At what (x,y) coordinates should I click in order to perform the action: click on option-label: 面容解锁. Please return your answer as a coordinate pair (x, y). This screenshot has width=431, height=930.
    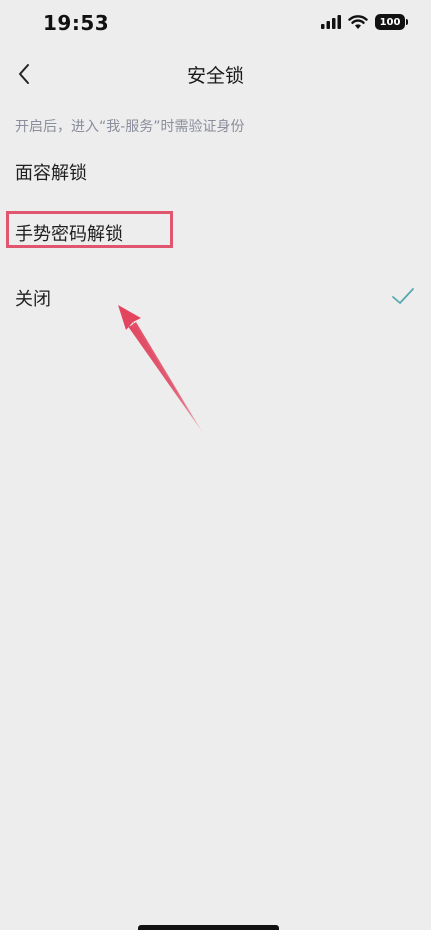
    Looking at the image, I should click on (51, 173).